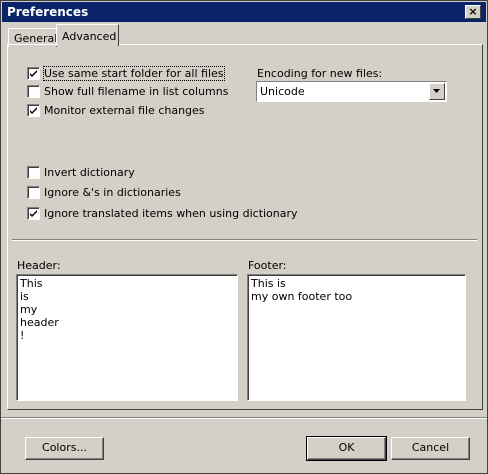  I want to click on tab-advanced-label: Advanced, so click(89, 36).